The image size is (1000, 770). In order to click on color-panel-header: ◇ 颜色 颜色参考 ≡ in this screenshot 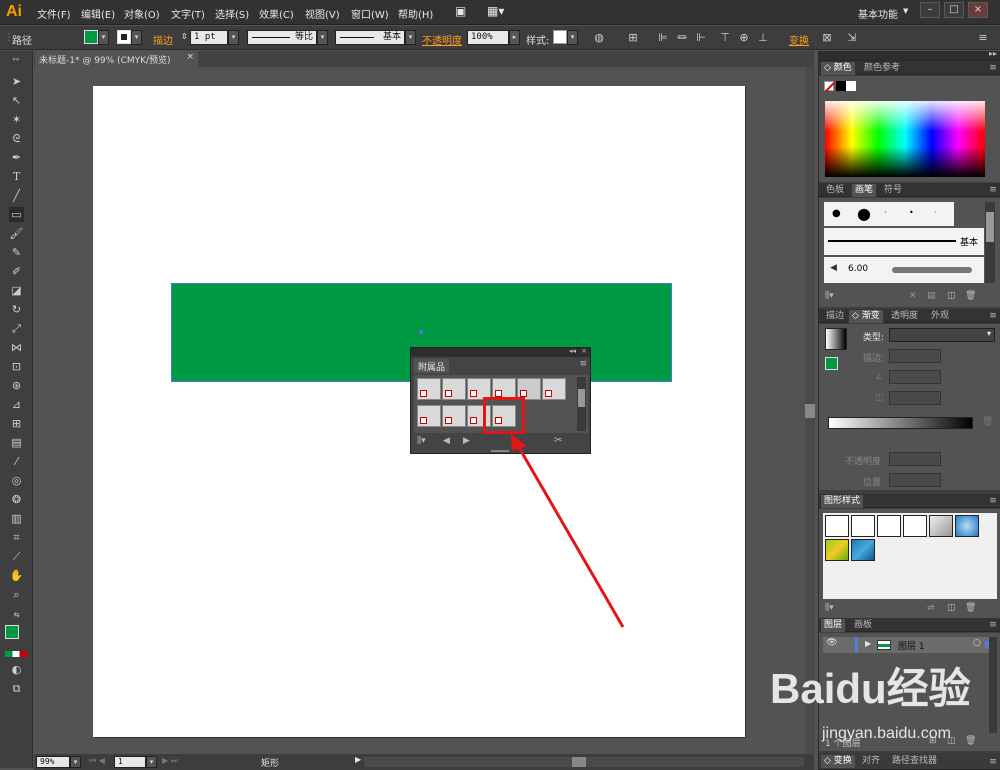, I will do `click(909, 68)`.